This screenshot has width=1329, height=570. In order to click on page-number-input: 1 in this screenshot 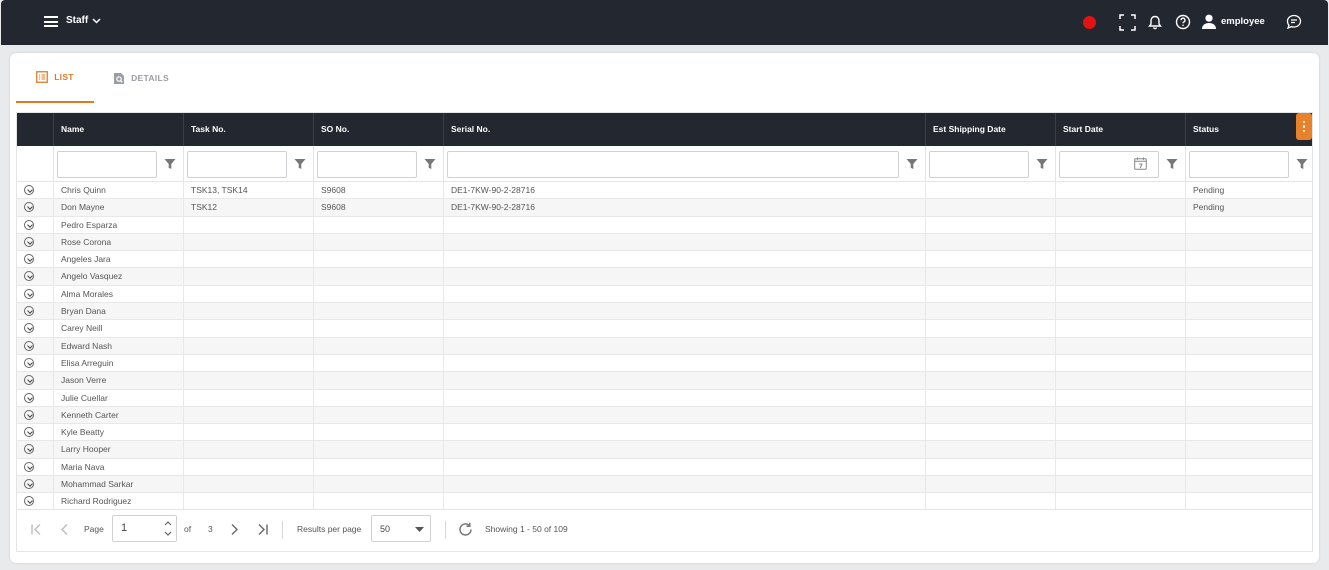, I will do `click(144, 528)`.